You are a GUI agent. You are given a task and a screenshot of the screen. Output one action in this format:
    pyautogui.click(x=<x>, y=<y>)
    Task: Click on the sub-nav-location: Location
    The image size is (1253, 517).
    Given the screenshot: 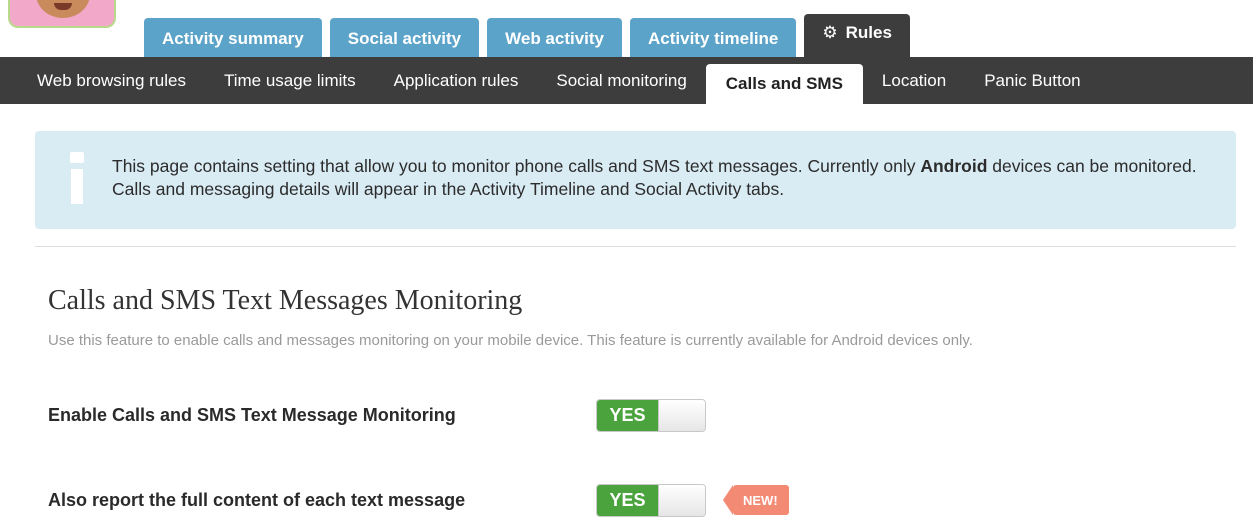 What is the action you would take?
    pyautogui.click(x=914, y=80)
    